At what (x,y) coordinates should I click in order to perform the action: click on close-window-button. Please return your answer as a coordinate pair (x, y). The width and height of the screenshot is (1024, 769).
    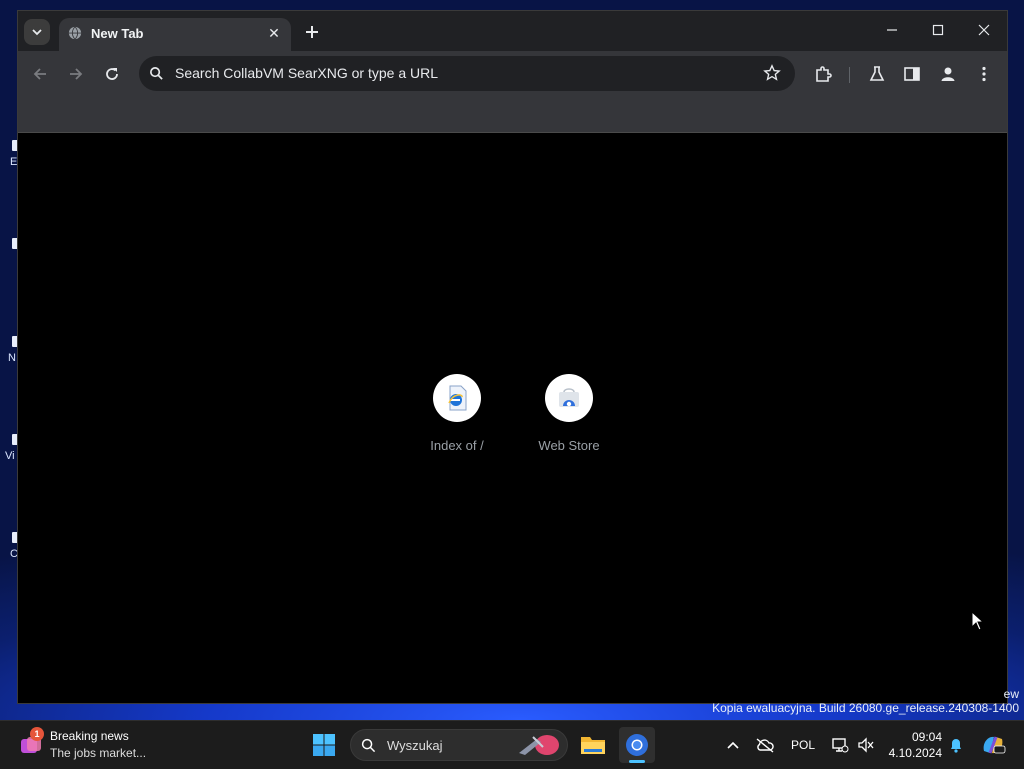
    Looking at the image, I should click on (984, 30).